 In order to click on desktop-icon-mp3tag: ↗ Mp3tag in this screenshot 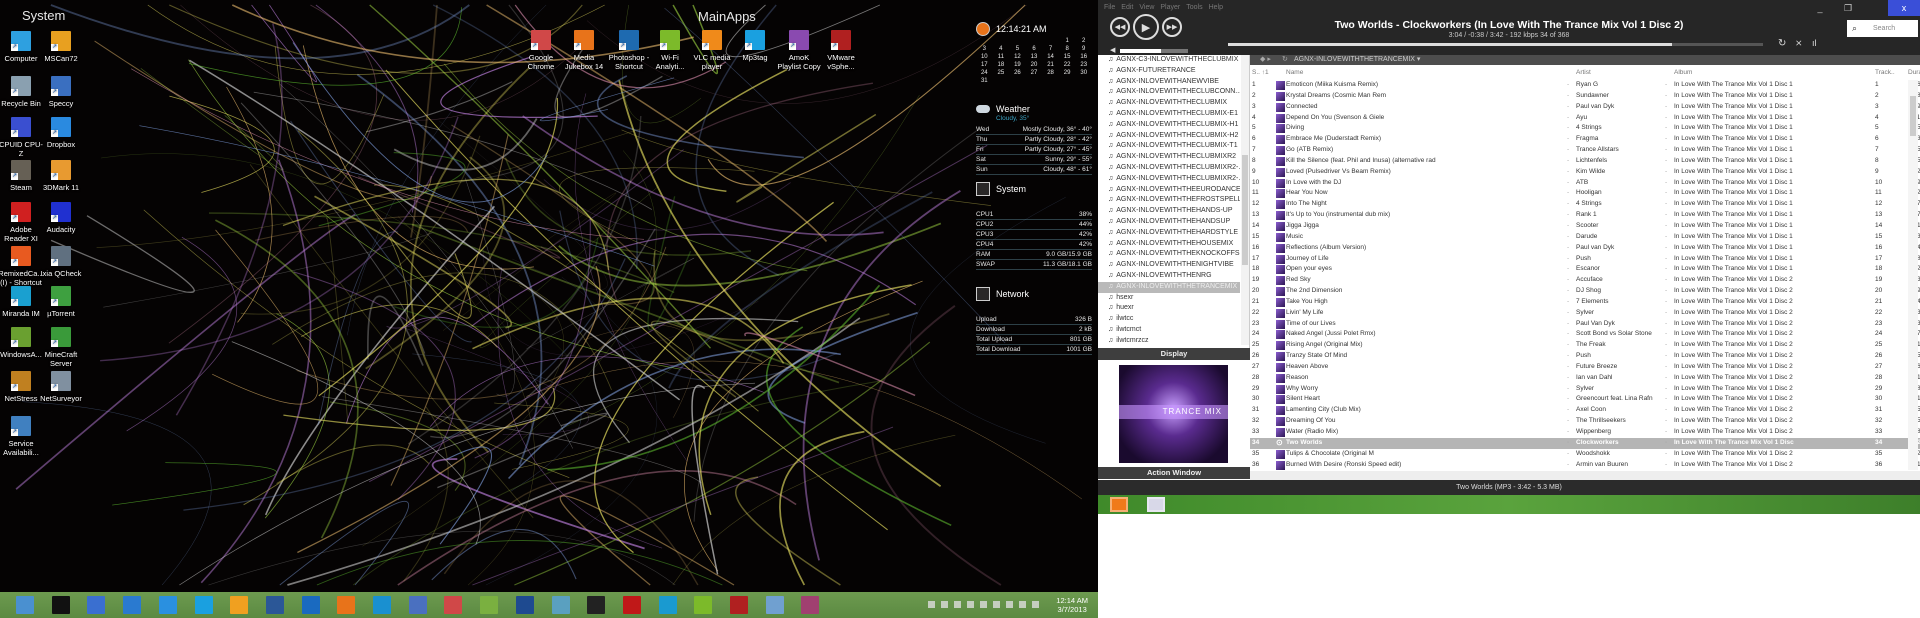, I will do `click(755, 46)`.